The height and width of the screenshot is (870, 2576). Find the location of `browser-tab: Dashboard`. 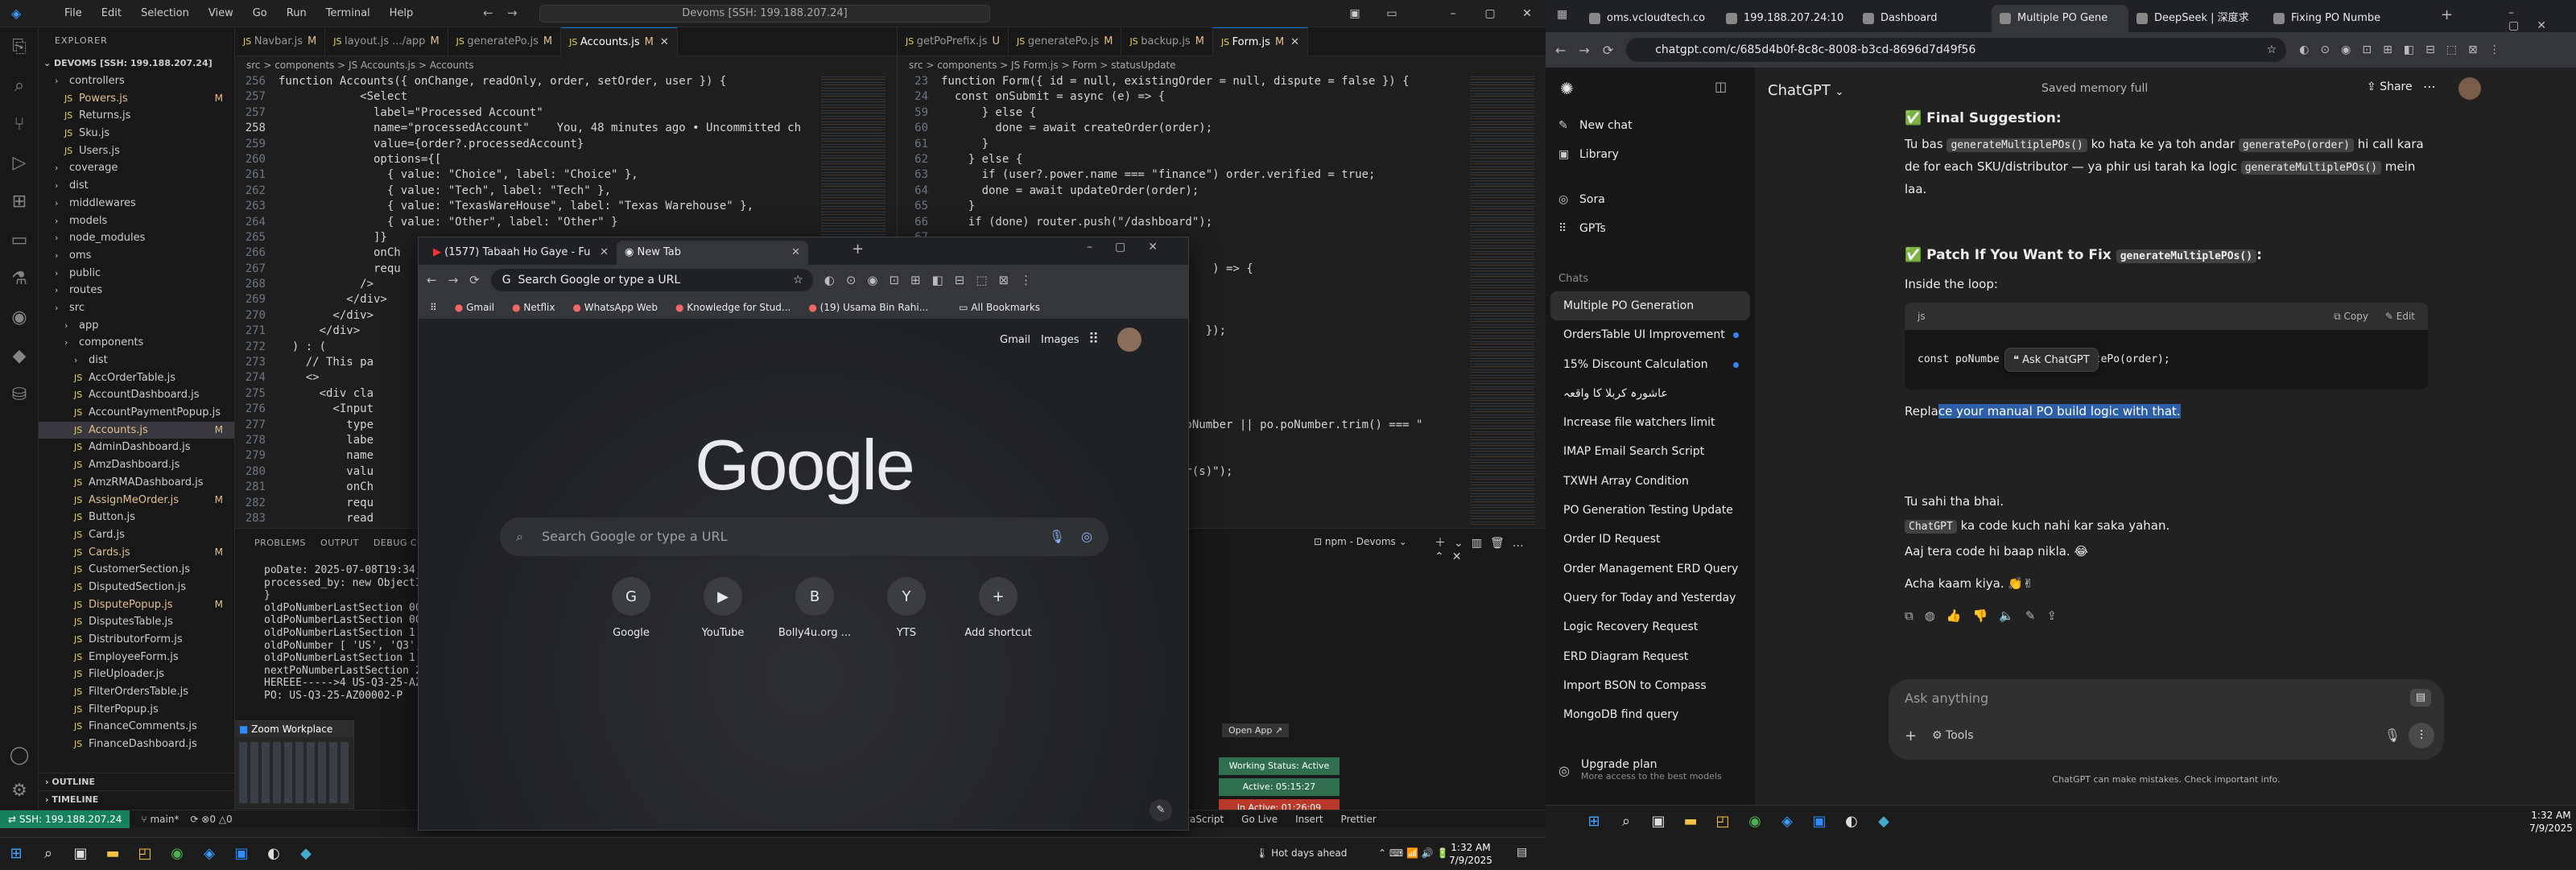

browser-tab: Dashboard is located at coordinates (1923, 18).